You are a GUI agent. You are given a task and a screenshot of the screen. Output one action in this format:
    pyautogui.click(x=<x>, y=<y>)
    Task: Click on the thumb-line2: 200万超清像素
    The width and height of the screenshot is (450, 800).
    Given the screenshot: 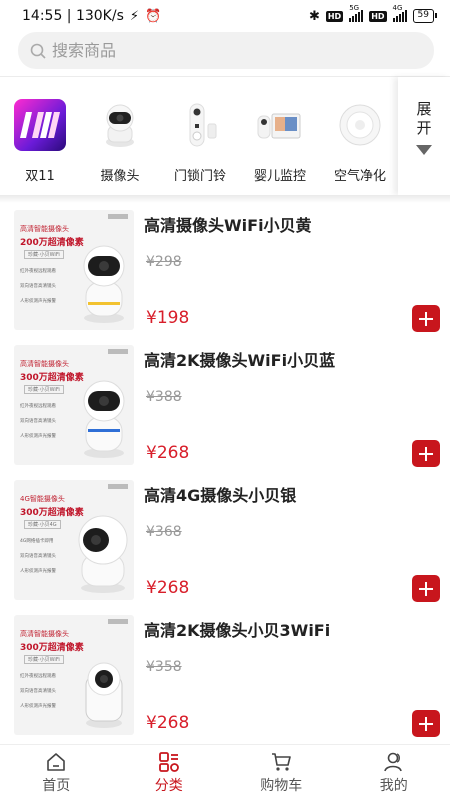 What is the action you would take?
    pyautogui.click(x=52, y=243)
    